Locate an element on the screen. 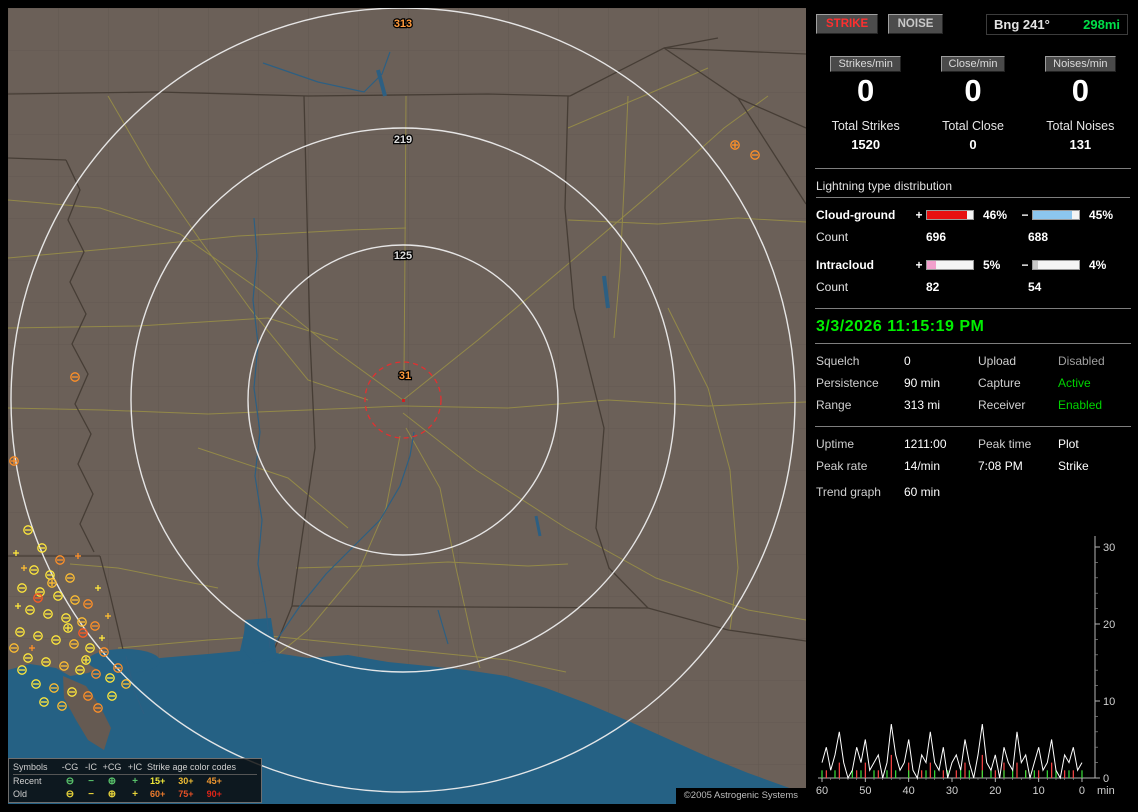 The height and width of the screenshot is (812, 1138). noises-per-min-value: 0 is located at coordinates (1080, 90).